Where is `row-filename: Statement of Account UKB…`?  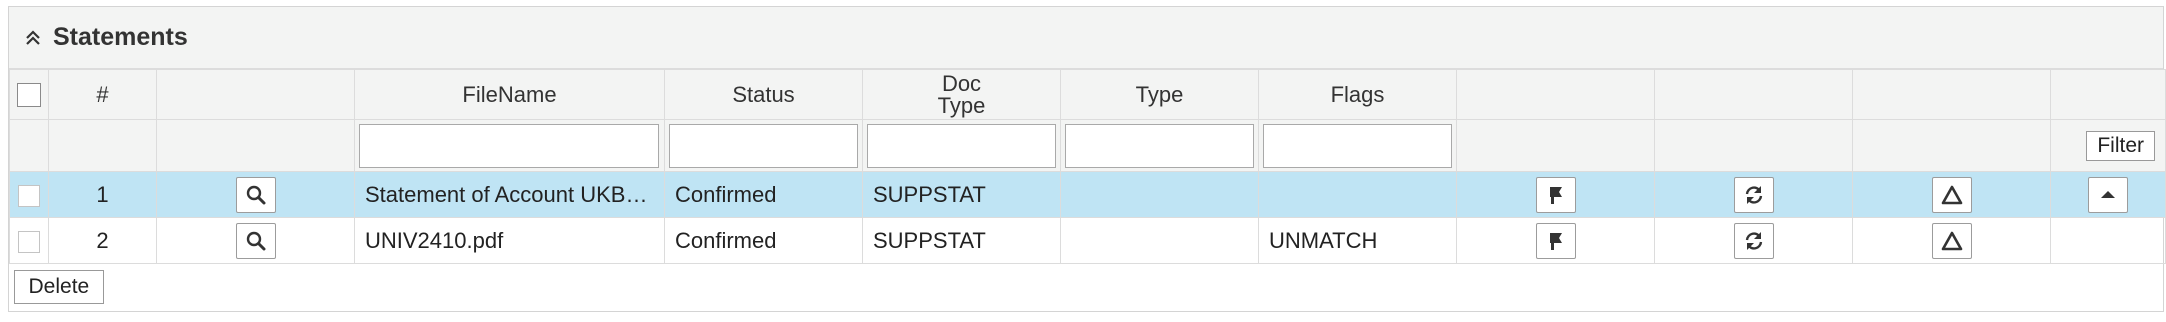
row-filename: Statement of Account UKB… is located at coordinates (509, 194).